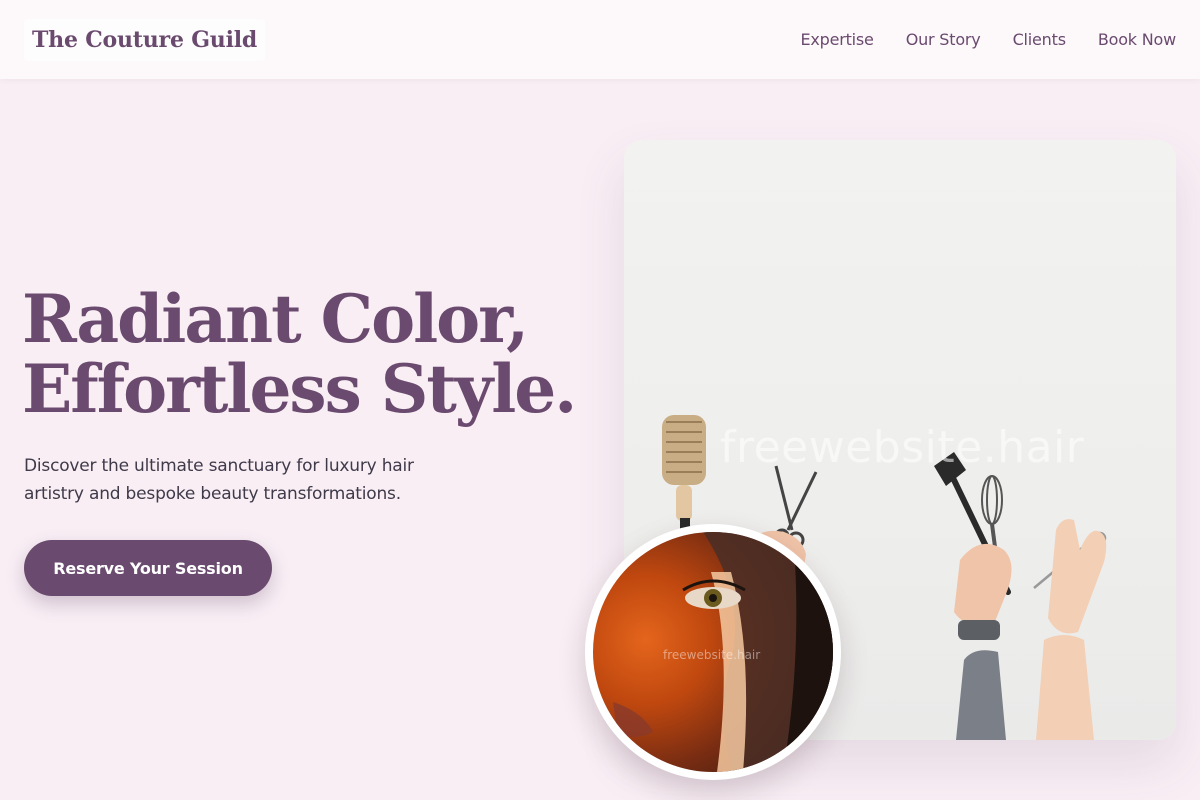 The height and width of the screenshot is (800, 1200). What do you see at coordinates (684, 472) in the screenshot?
I see `round-brush-icon` at bounding box center [684, 472].